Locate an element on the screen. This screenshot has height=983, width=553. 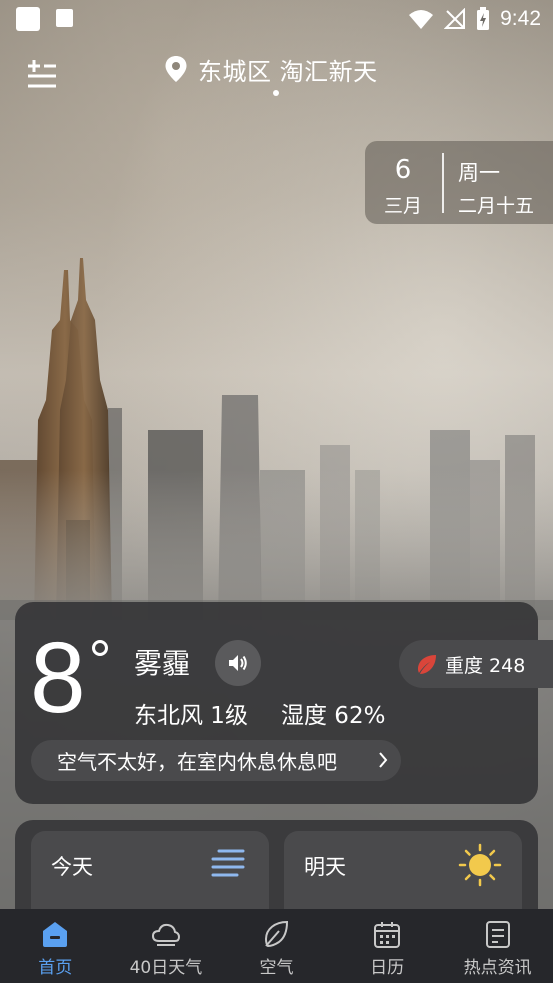
weather-condition: 雾霾 is located at coordinates (162, 663).